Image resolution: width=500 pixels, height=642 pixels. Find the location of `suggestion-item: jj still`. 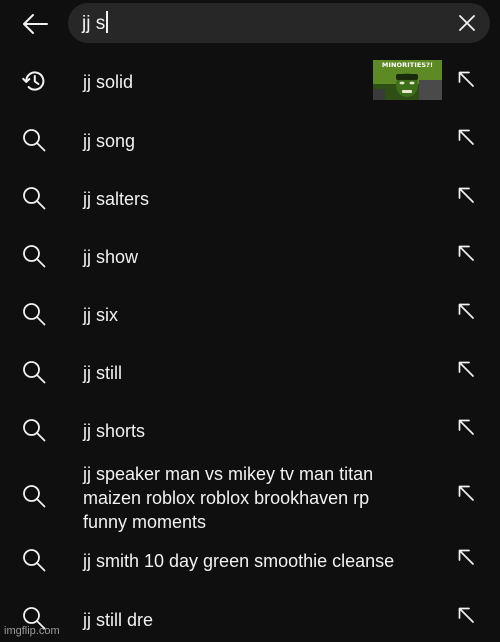

suggestion-item: jj still is located at coordinates (250, 373).